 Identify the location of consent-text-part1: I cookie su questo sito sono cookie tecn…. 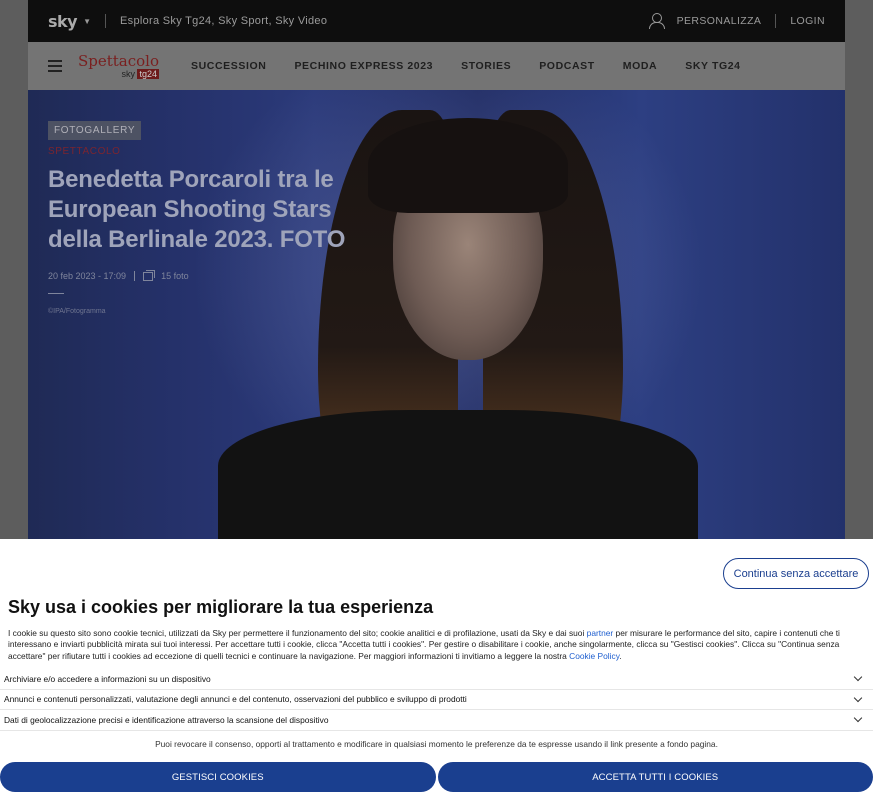
(297, 633).